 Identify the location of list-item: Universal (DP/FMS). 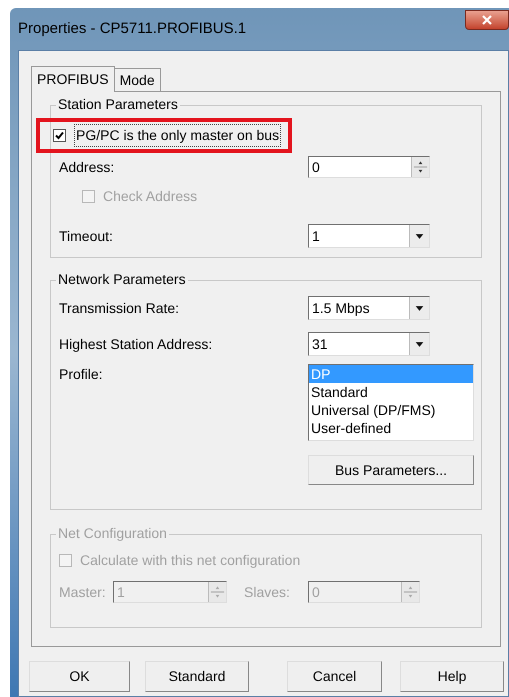
(391, 410).